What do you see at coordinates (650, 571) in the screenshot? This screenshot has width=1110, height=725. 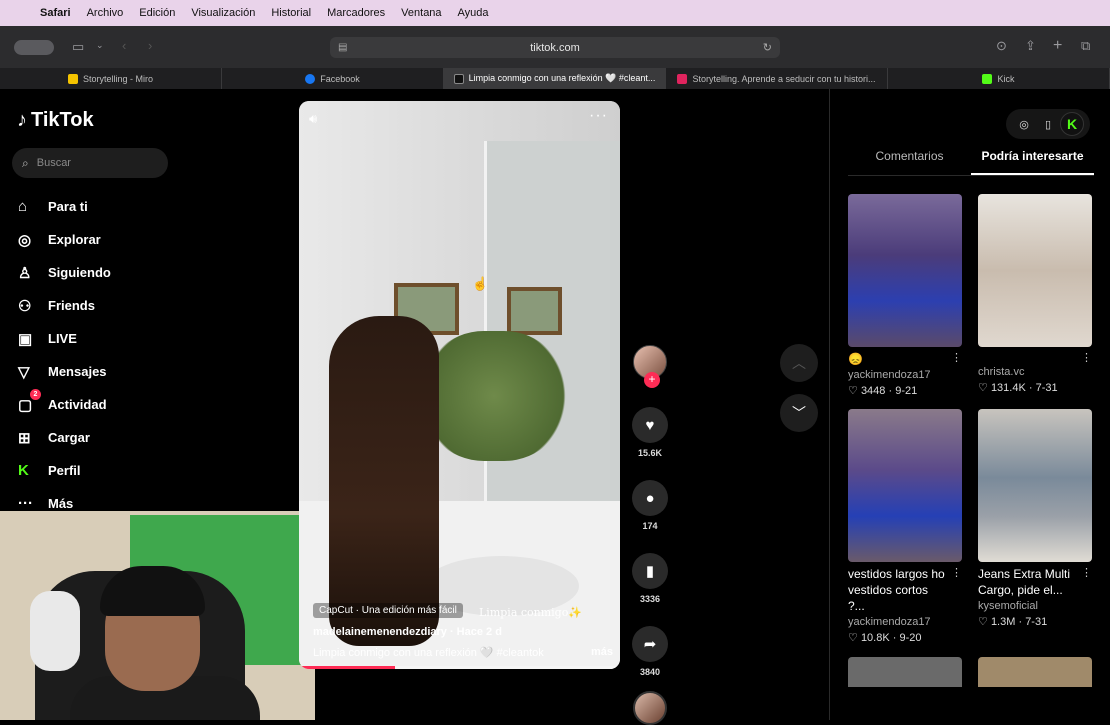 I see `bookmark-icon: ▮` at bounding box center [650, 571].